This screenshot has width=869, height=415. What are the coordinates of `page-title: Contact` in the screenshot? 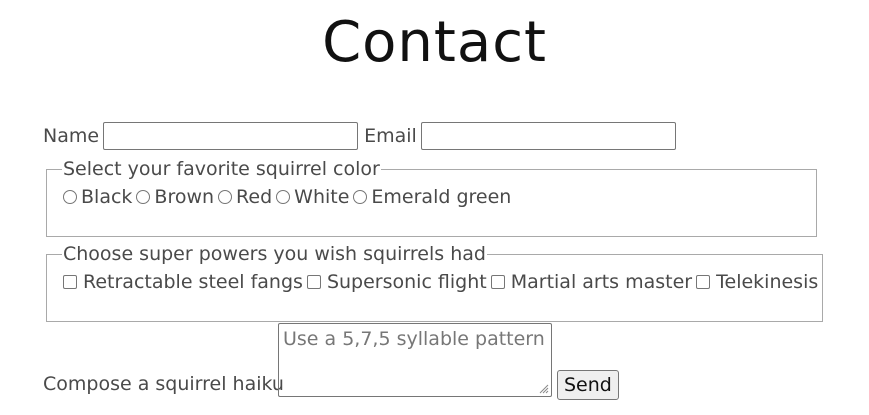 It's located at (434, 42).